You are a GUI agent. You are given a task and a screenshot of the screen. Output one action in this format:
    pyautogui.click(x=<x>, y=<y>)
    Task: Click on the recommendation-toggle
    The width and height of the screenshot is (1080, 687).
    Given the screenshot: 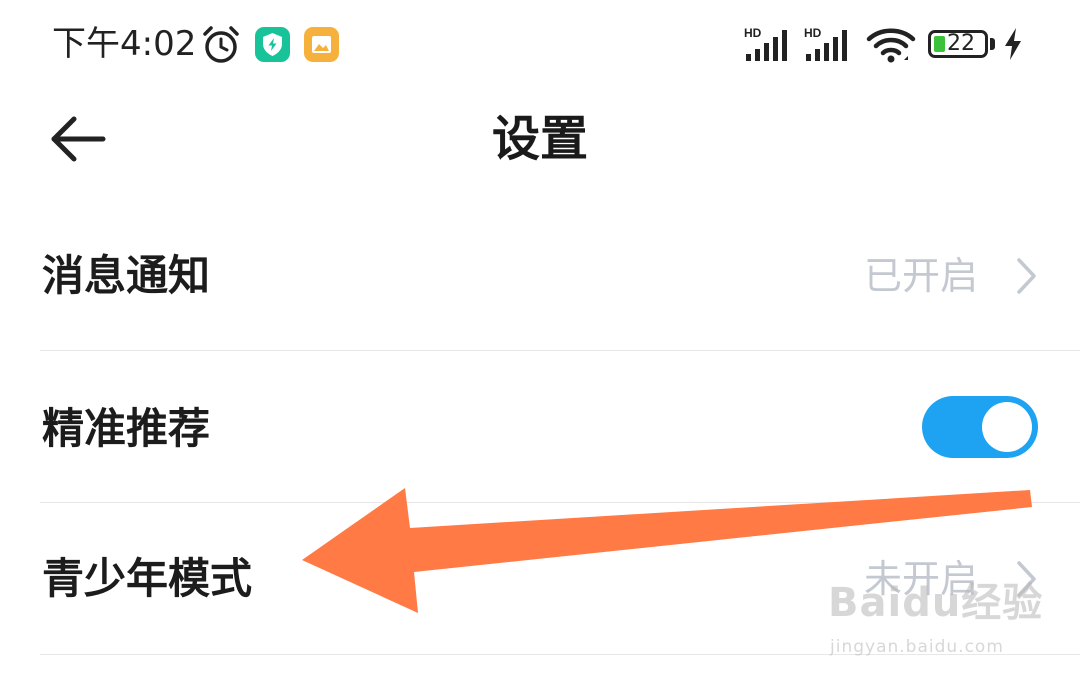 What is the action you would take?
    pyautogui.click(x=980, y=427)
    